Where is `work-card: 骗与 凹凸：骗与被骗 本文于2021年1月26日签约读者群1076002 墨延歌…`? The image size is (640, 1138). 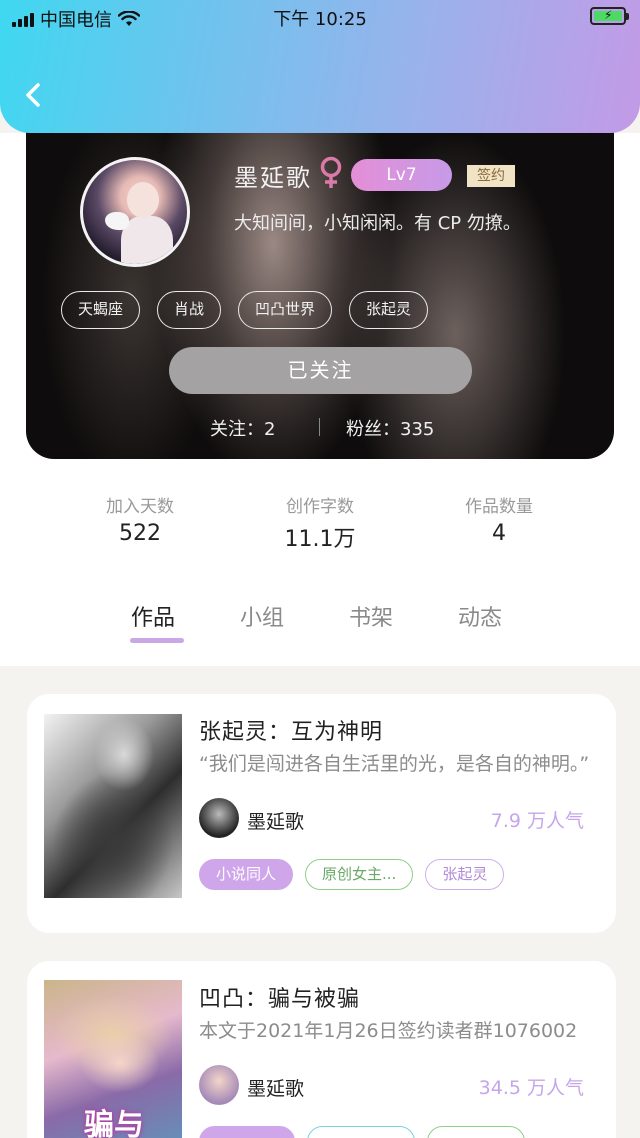 work-card: 骗与 凹凸：骗与被骗 本文于2021年1月26日签约读者群1076002 墨延歌… is located at coordinates (321, 1049).